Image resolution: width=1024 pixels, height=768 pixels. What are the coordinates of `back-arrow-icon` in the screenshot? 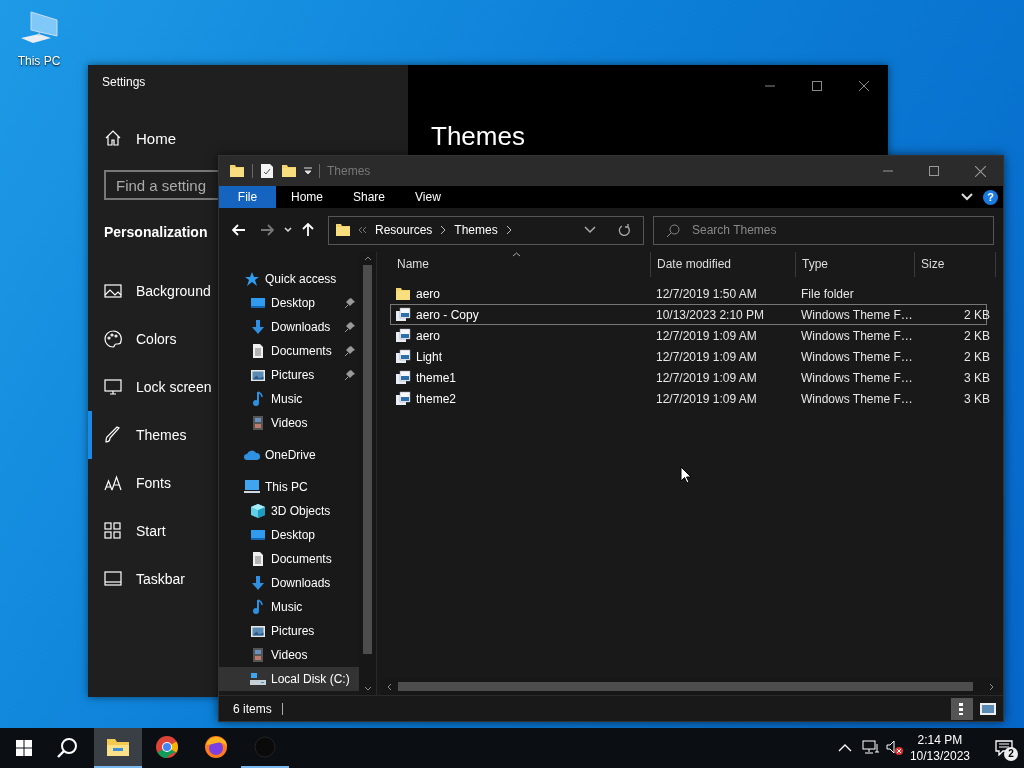 It's located at (239, 230).